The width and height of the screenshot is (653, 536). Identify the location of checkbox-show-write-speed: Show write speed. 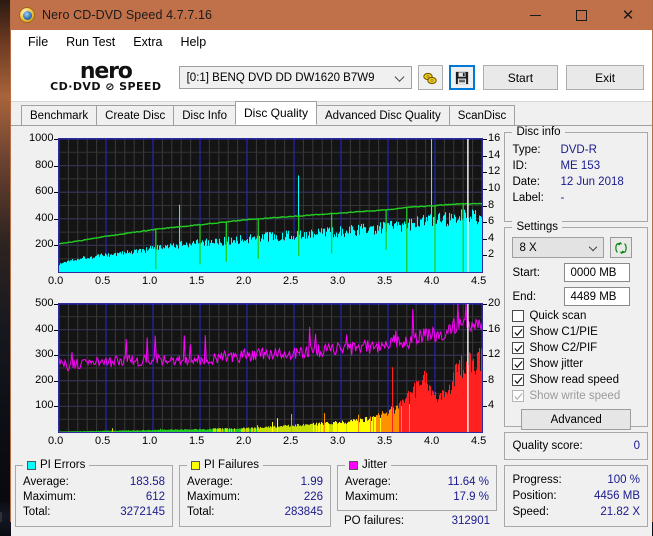
(576, 396).